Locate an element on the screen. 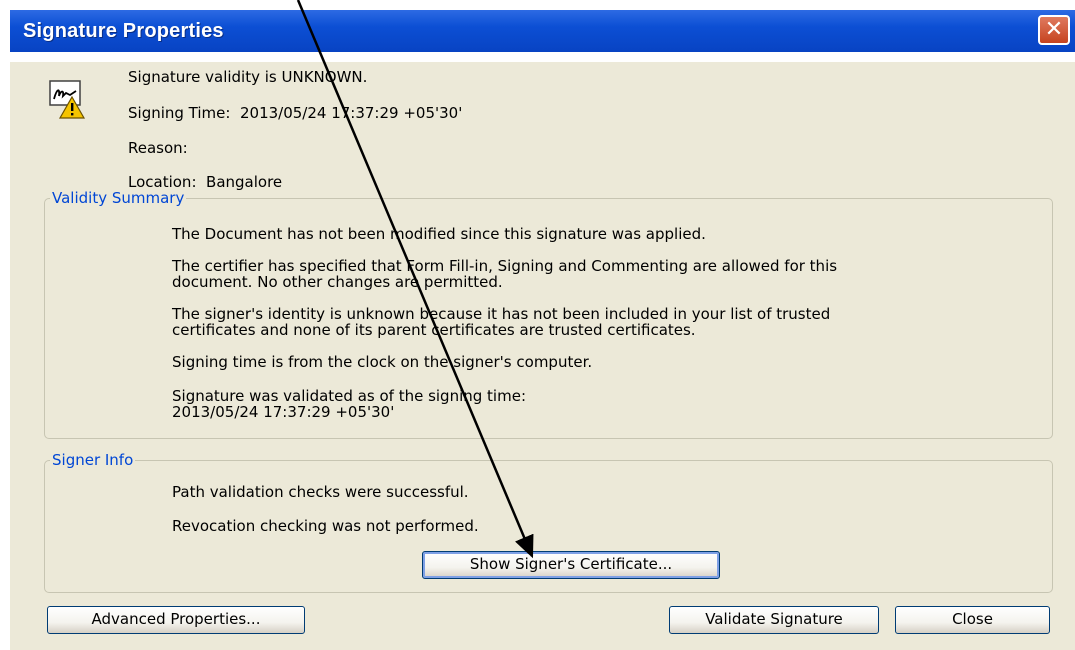 This screenshot has height=650, width=1075. close-button: Close is located at coordinates (972, 620).